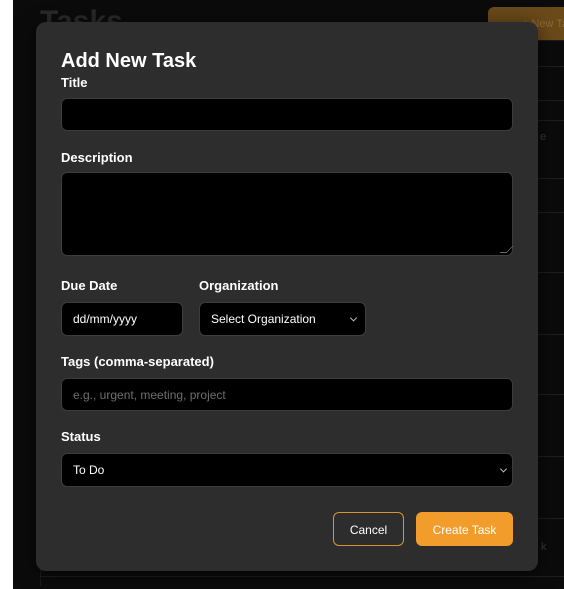 The width and height of the screenshot is (564, 589). I want to click on description-label: Description, so click(97, 157).